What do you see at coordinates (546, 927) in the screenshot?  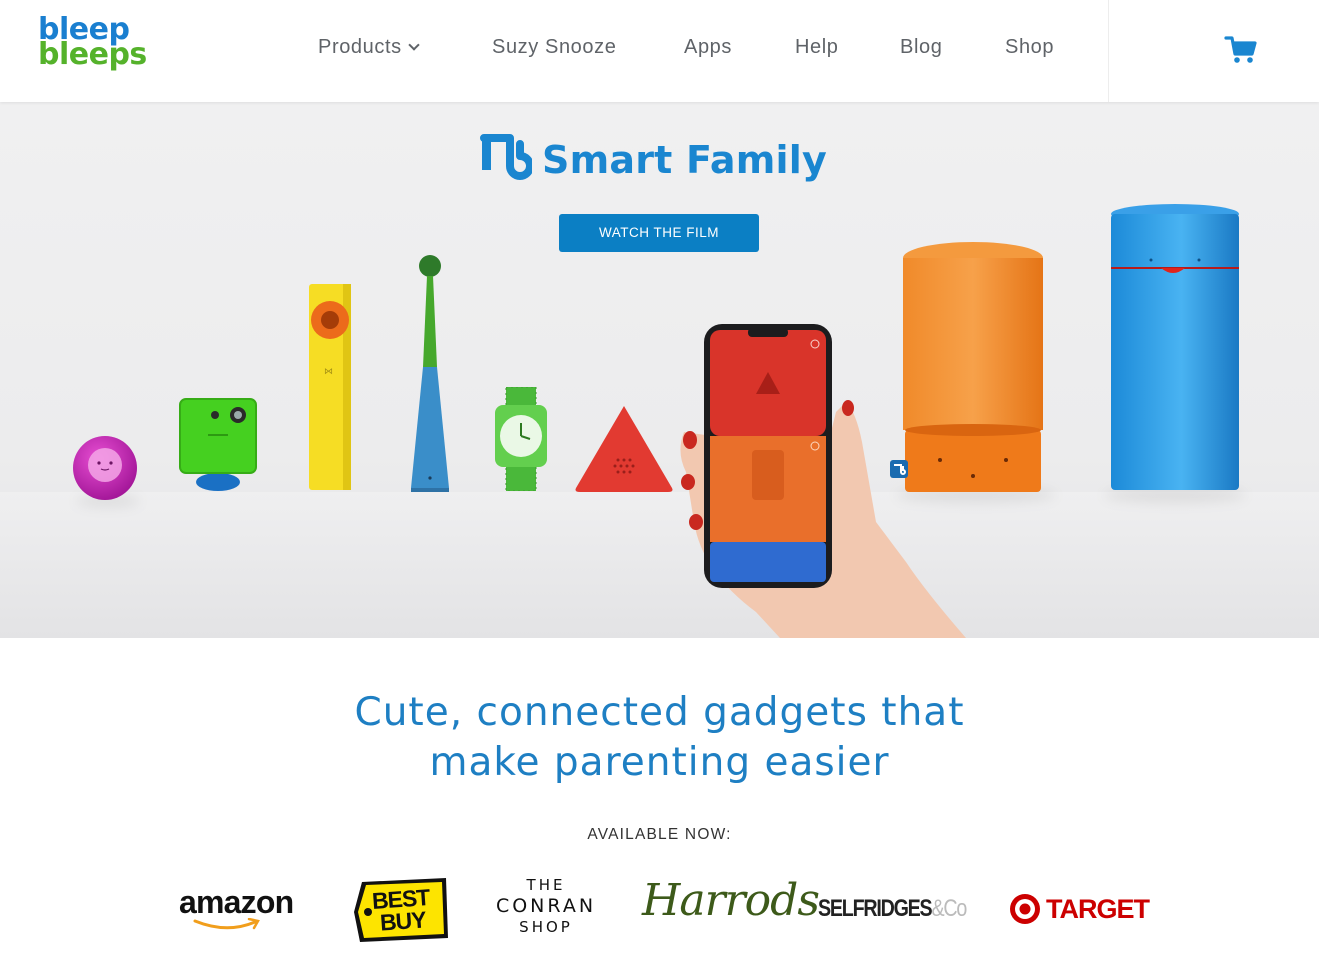 I see `conran-line-3: SHOP` at bounding box center [546, 927].